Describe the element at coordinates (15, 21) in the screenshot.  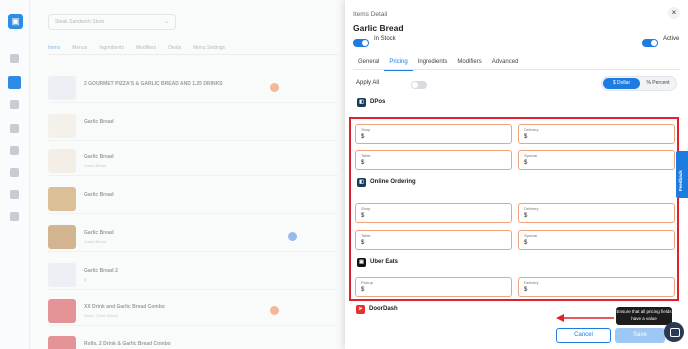
I see `app-logo-icon: ▣` at that location.